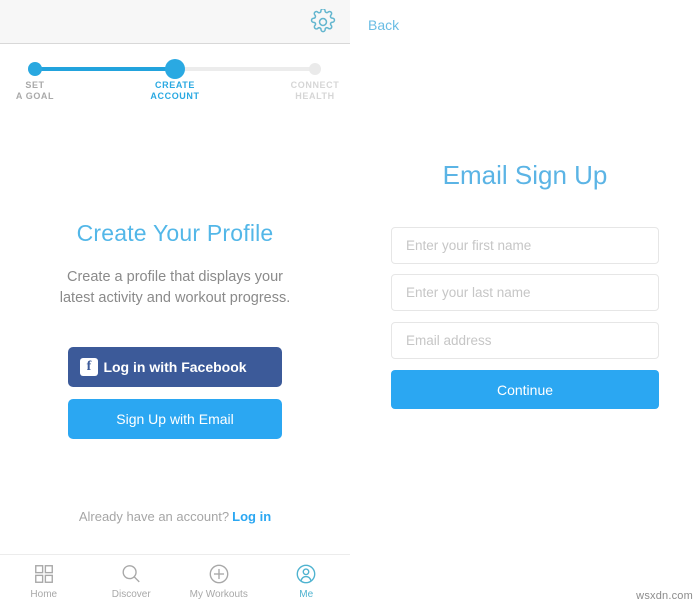  I want to click on sign-up-with-email-label: Sign Up with Email, so click(175, 419).